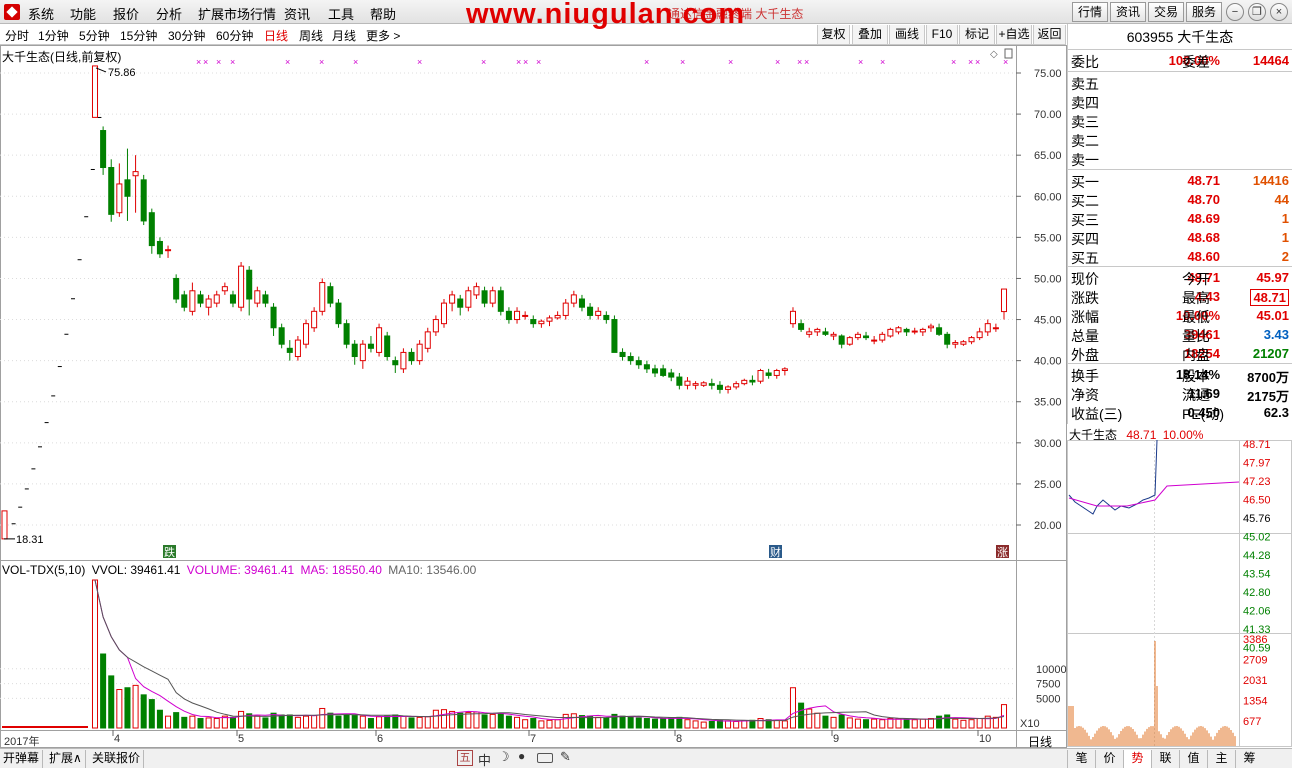 This screenshot has width=1292, height=769. I want to click on news-button: 资讯, so click(1128, 12).